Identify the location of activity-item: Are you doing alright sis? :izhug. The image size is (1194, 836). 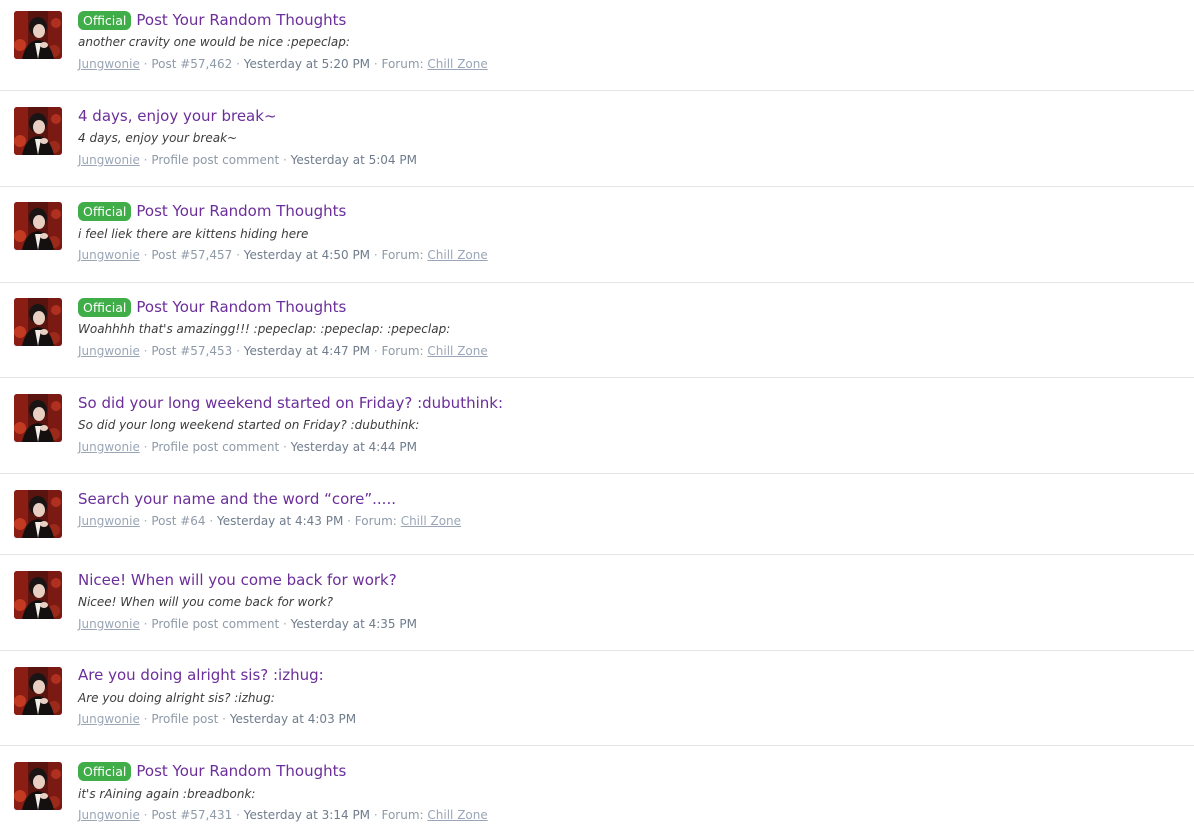
(597, 698).